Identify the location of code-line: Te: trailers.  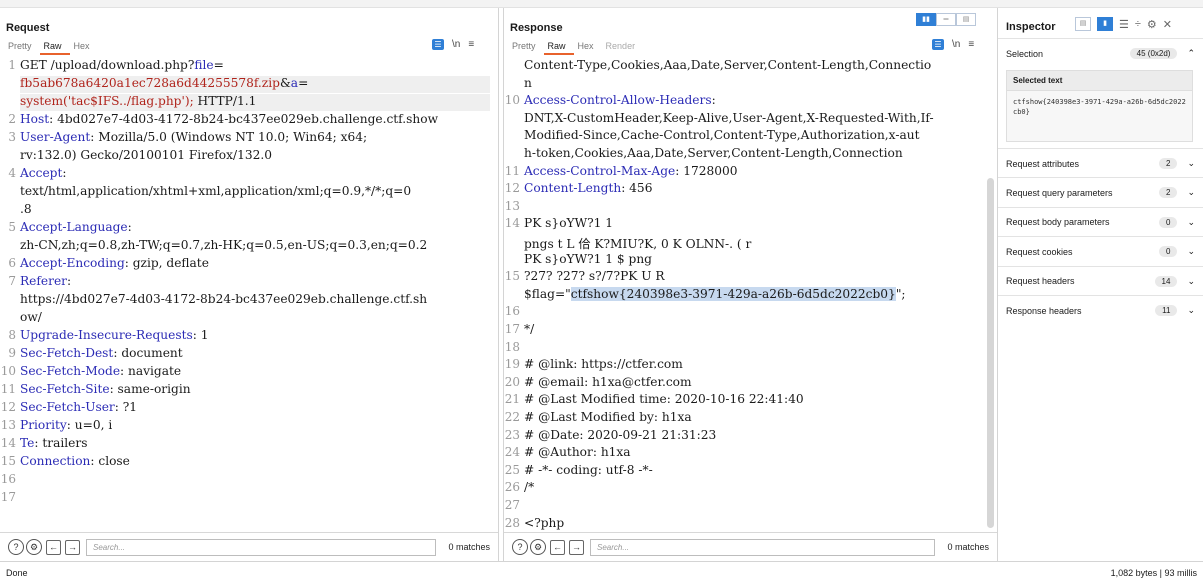
(53, 443).